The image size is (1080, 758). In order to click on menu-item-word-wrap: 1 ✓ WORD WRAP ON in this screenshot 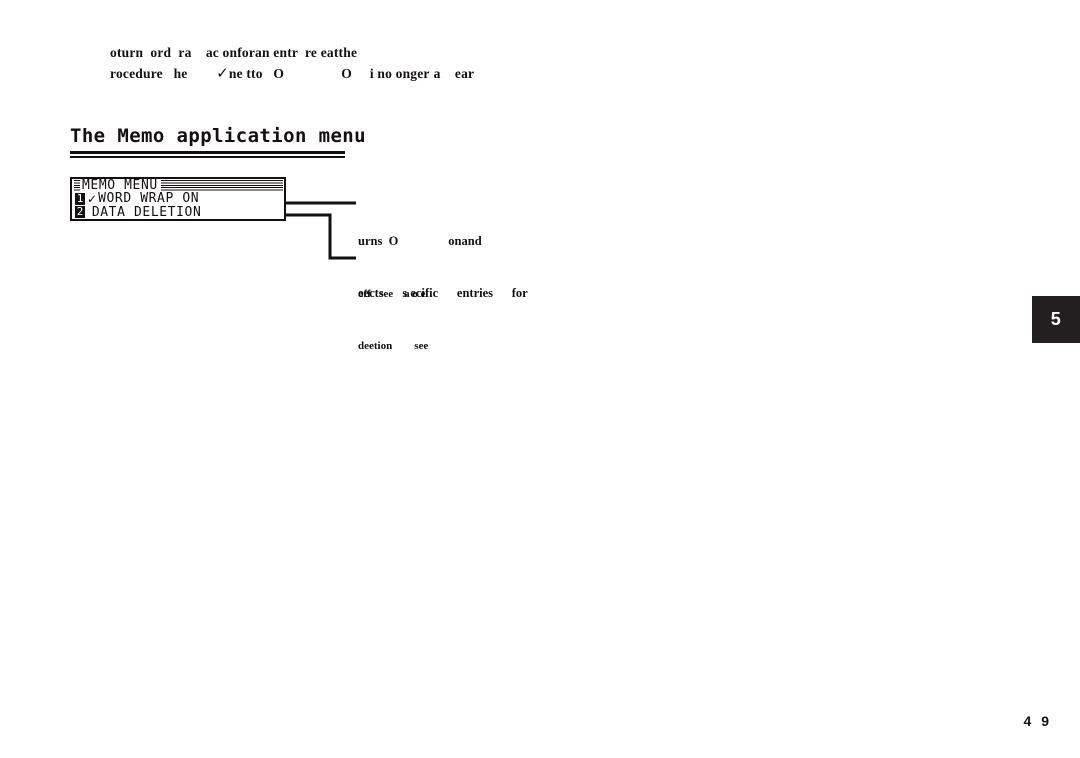, I will do `click(178, 198)`.